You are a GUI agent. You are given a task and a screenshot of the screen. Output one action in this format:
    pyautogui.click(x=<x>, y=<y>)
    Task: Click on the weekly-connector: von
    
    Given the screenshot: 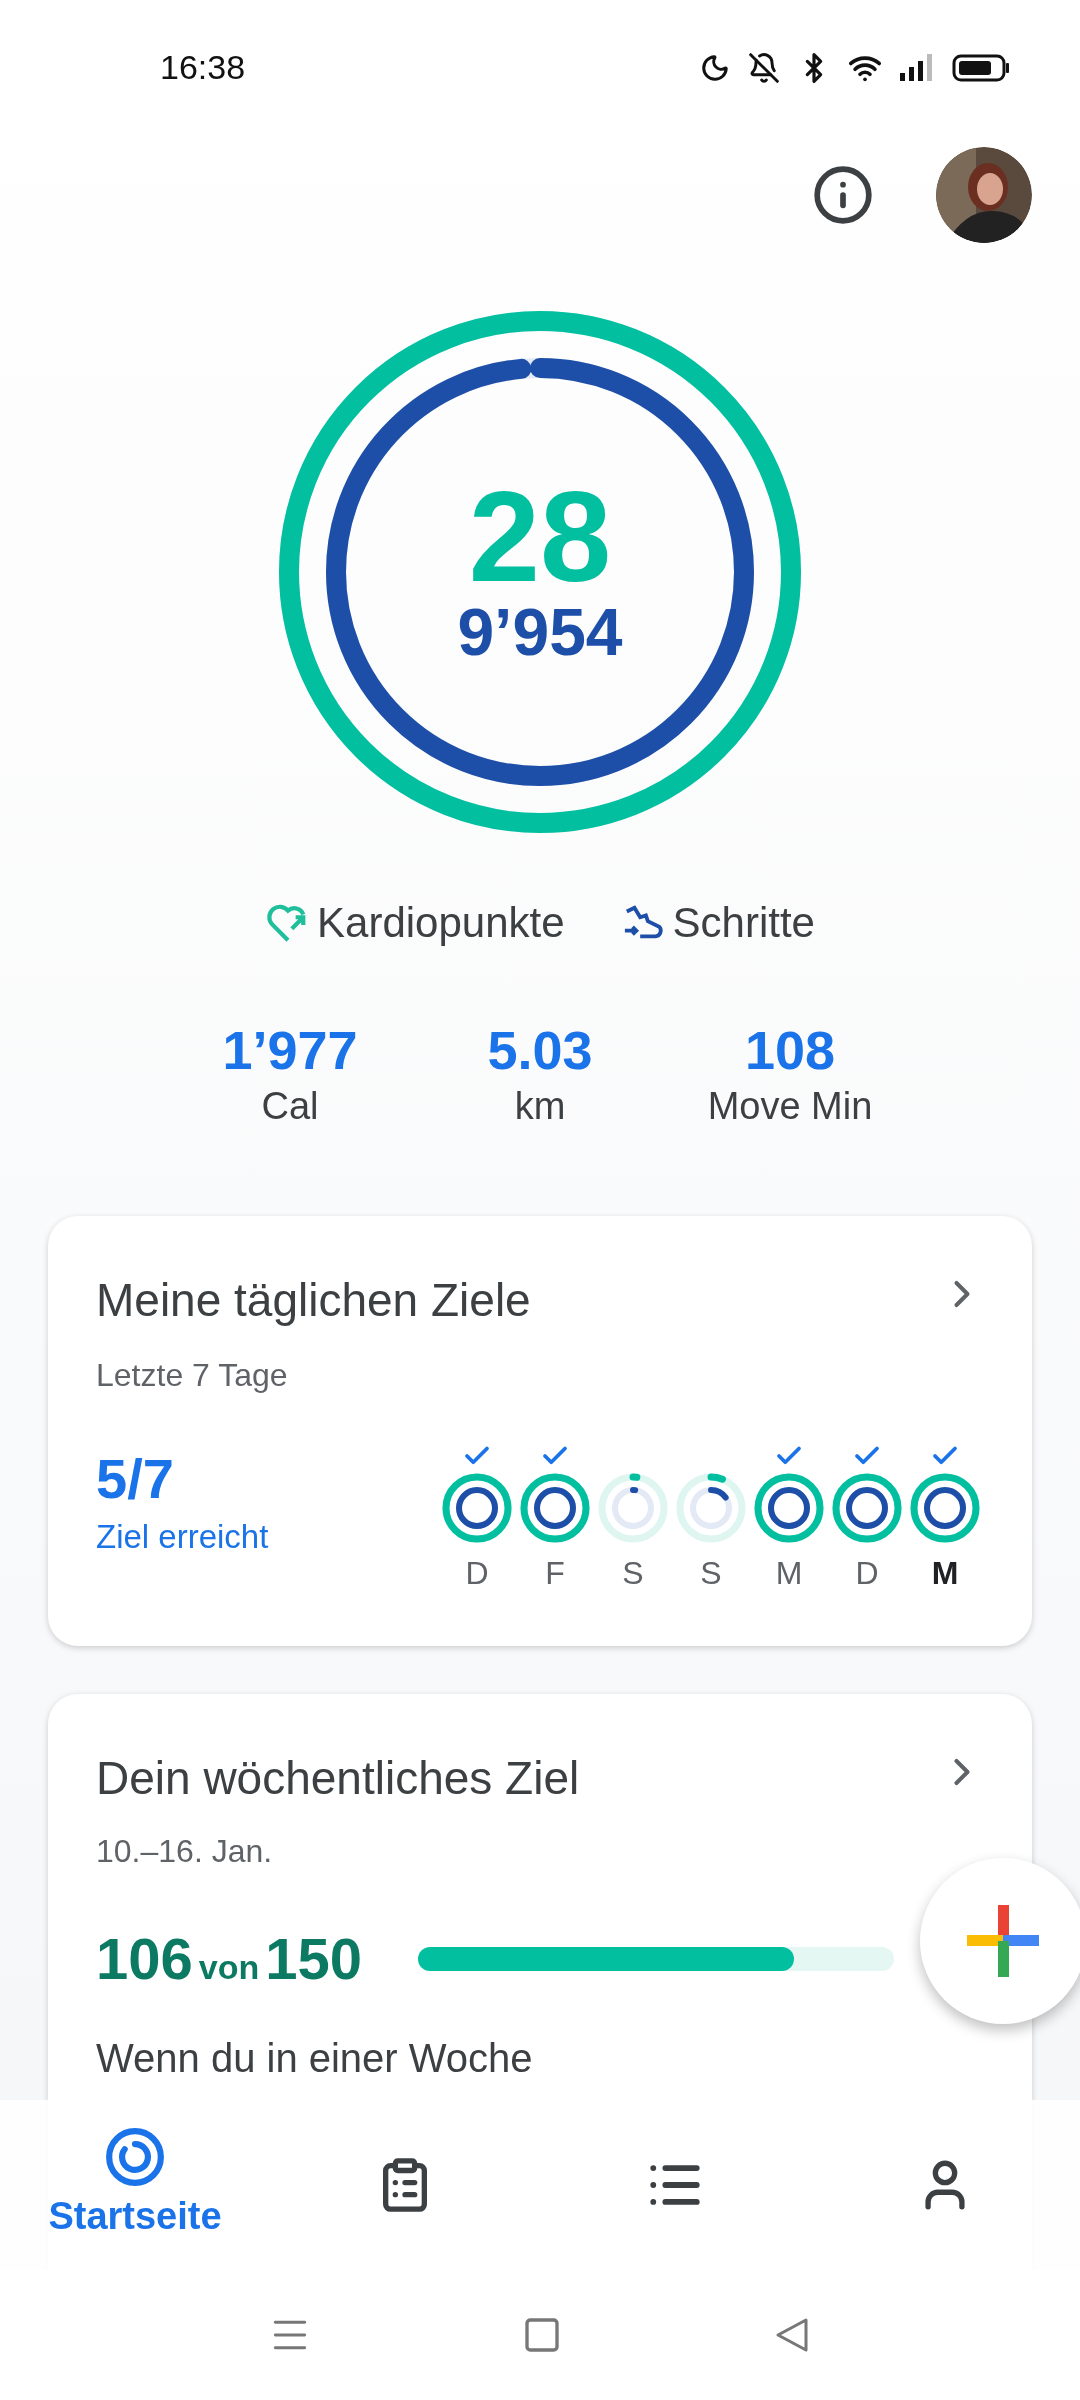 What is the action you would take?
    pyautogui.click(x=229, y=1967)
    